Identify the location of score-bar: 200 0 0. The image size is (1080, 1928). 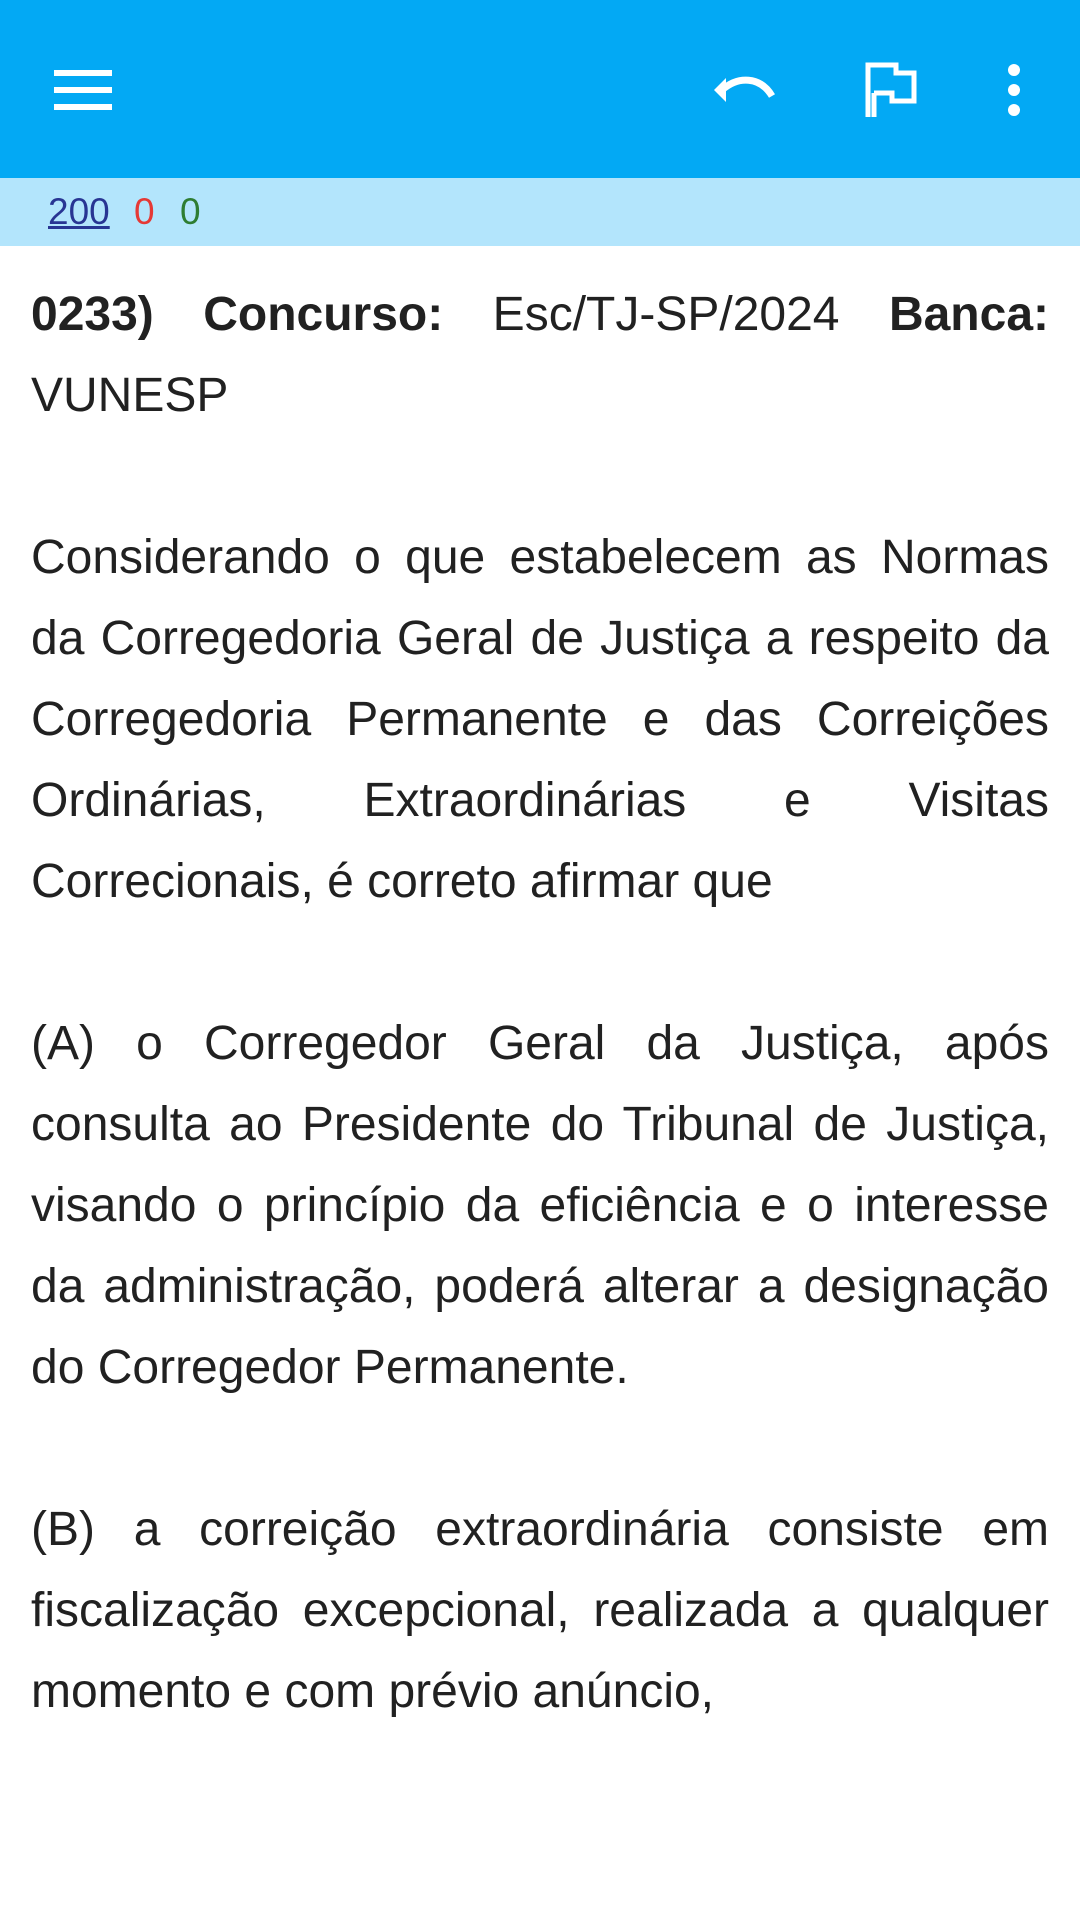
(540, 212).